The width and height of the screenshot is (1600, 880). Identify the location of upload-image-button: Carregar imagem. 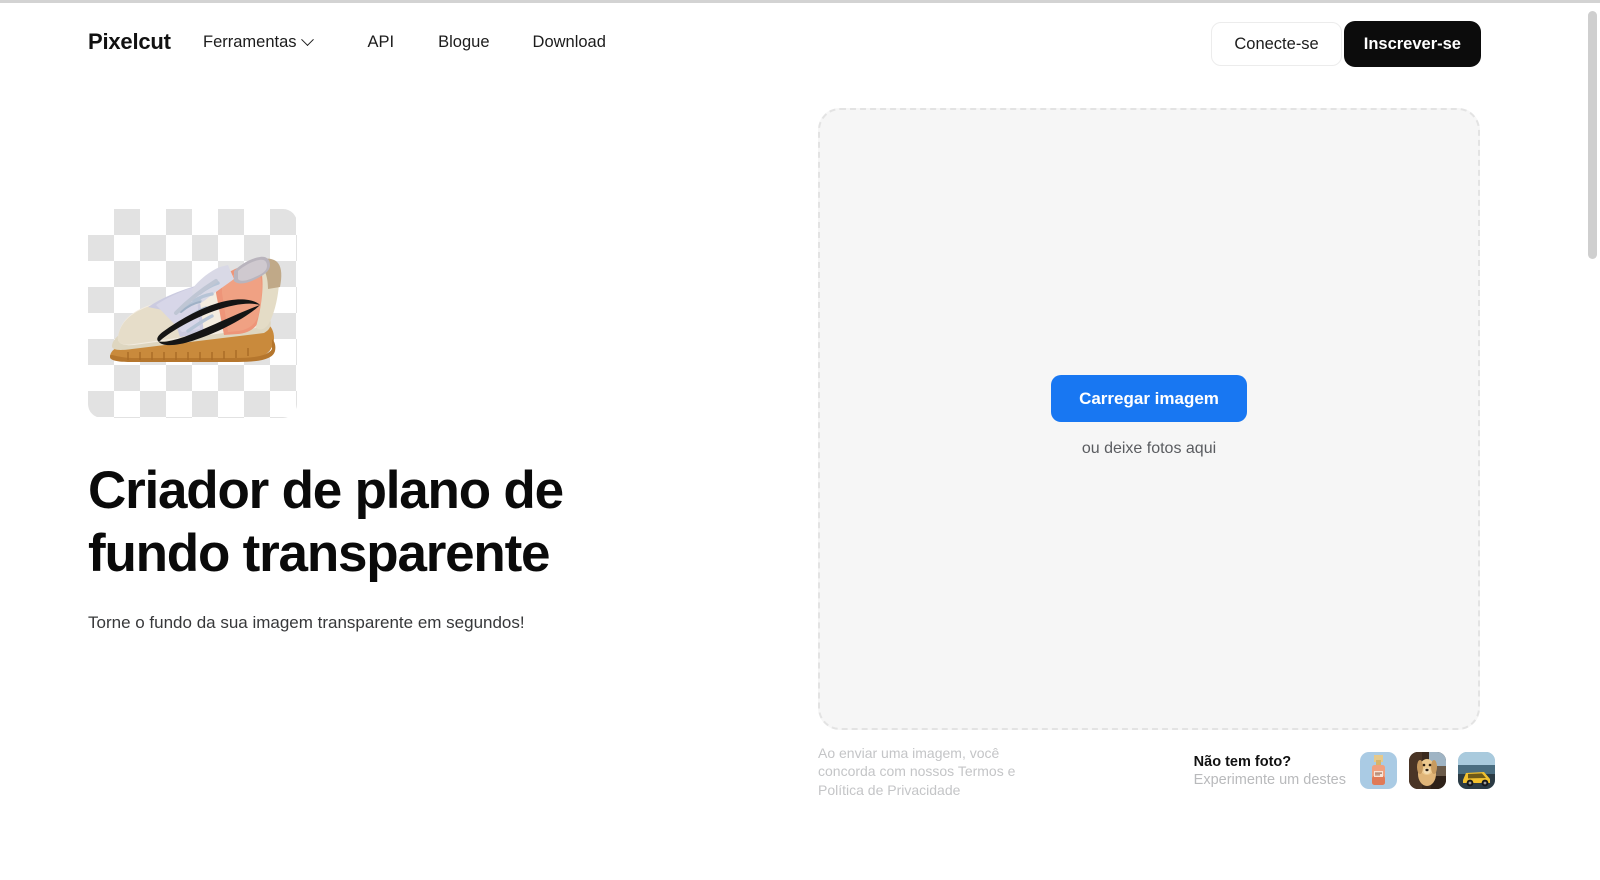
(1149, 398).